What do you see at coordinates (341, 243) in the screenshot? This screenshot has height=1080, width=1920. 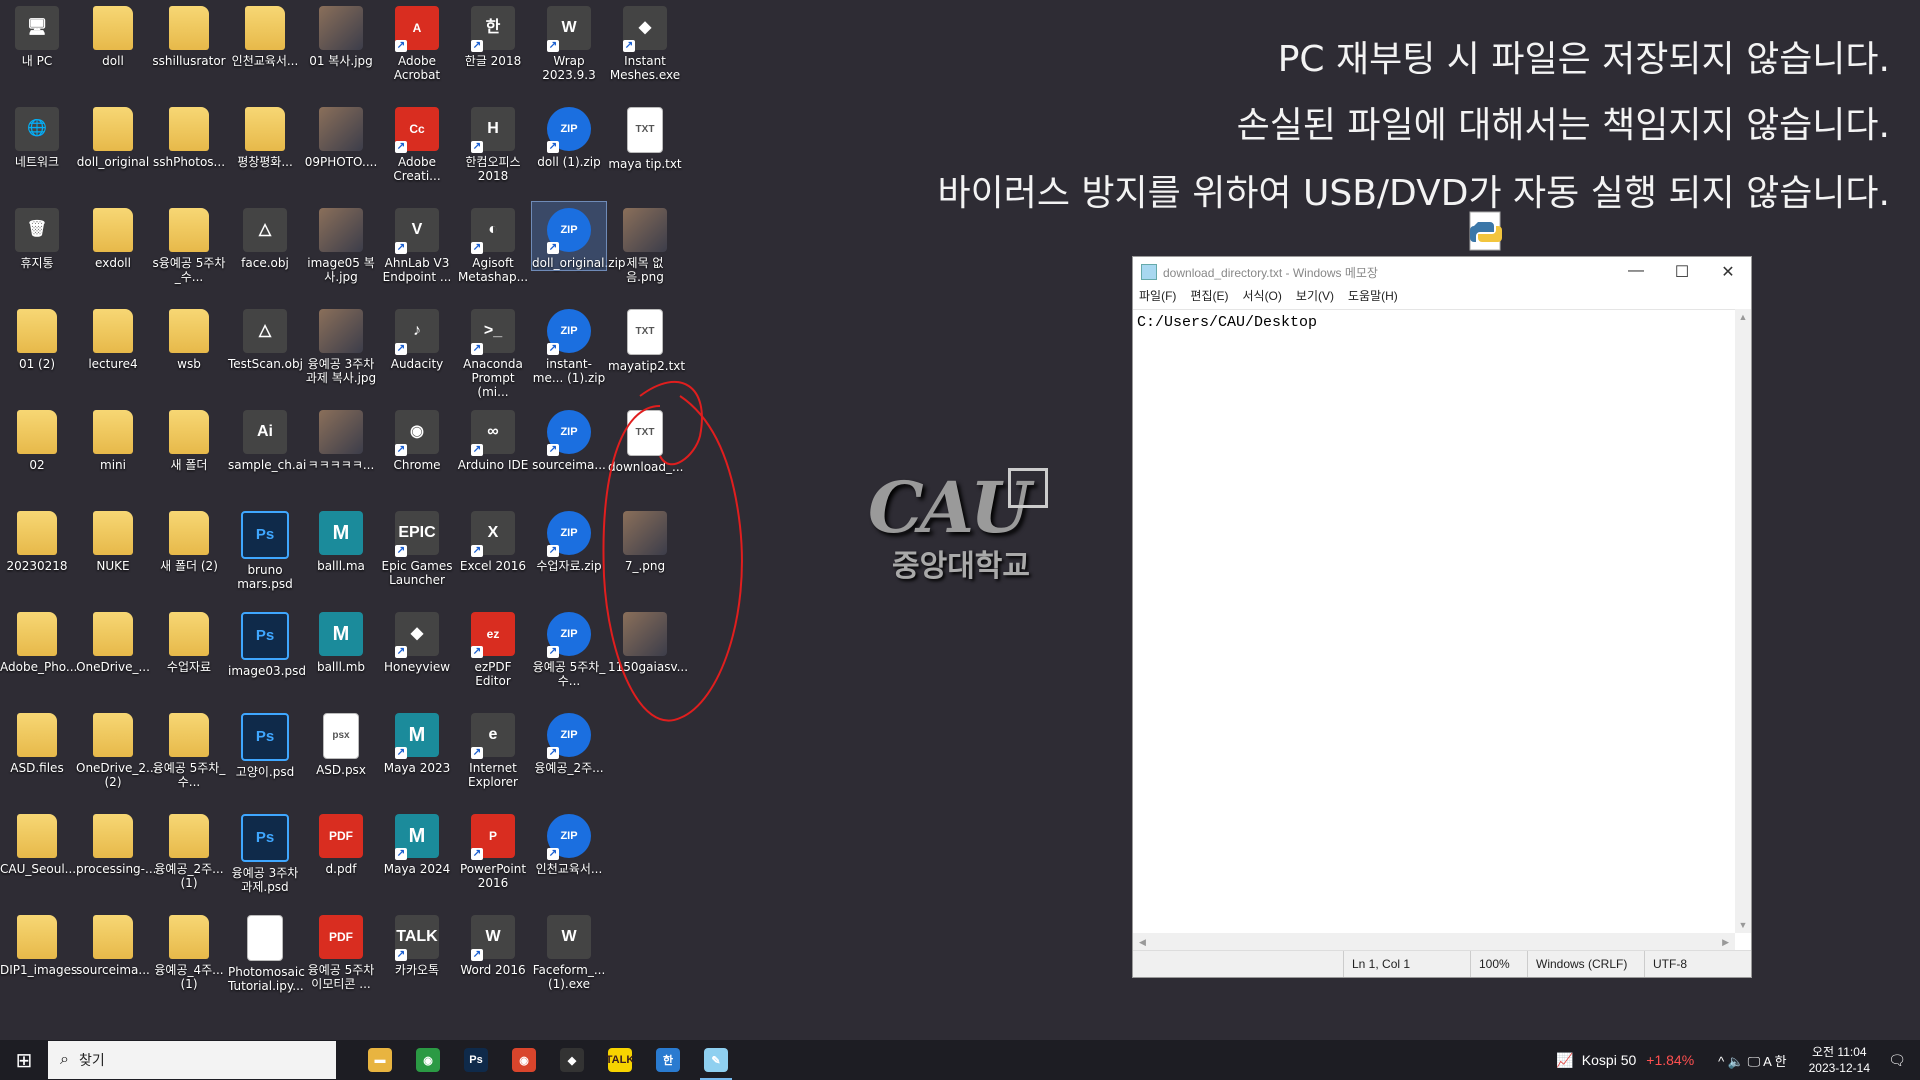 I see `desktop-icon: image05 복사.jpg` at bounding box center [341, 243].